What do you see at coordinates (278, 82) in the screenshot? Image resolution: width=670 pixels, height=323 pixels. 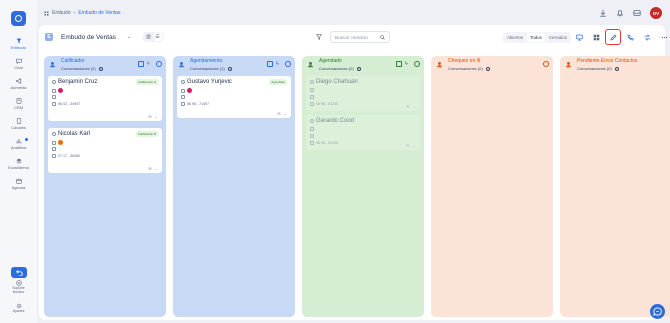 I see `status-badge: Agendado` at bounding box center [278, 82].